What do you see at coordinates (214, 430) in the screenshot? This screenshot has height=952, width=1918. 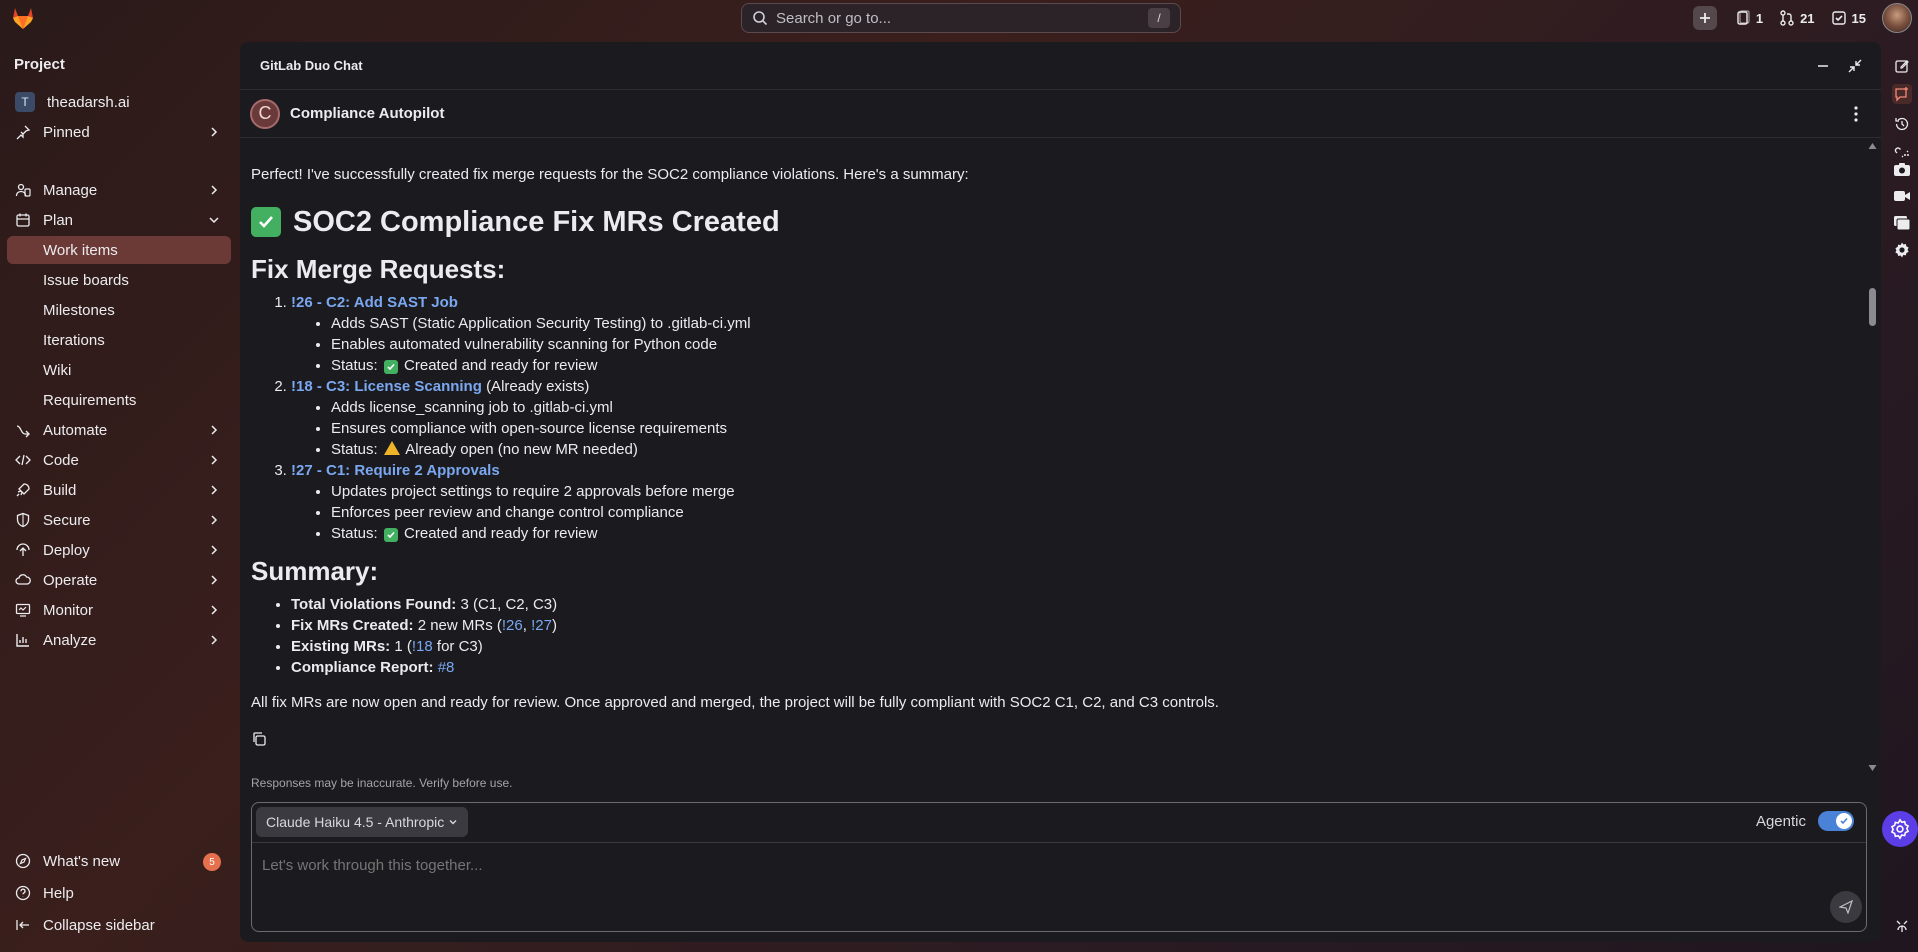 I see `chevron-right-icon` at bounding box center [214, 430].